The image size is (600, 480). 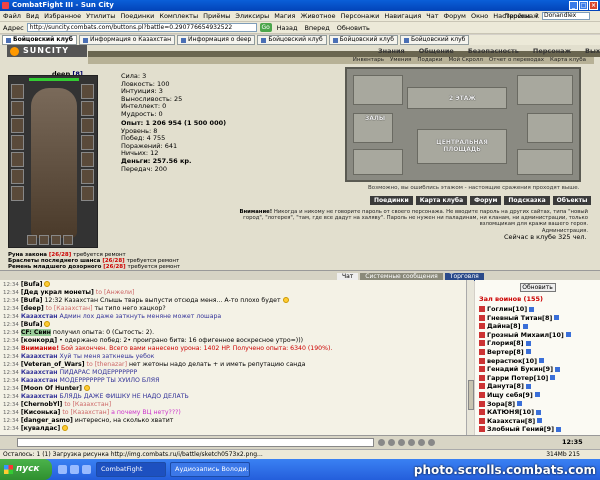 I want to click on club-map: 2 ЭТАЖ ЗАЛЫ ЦЕНТРАЛЬНАЯ ПЛОЩАДЬ, so click(x=463, y=124).